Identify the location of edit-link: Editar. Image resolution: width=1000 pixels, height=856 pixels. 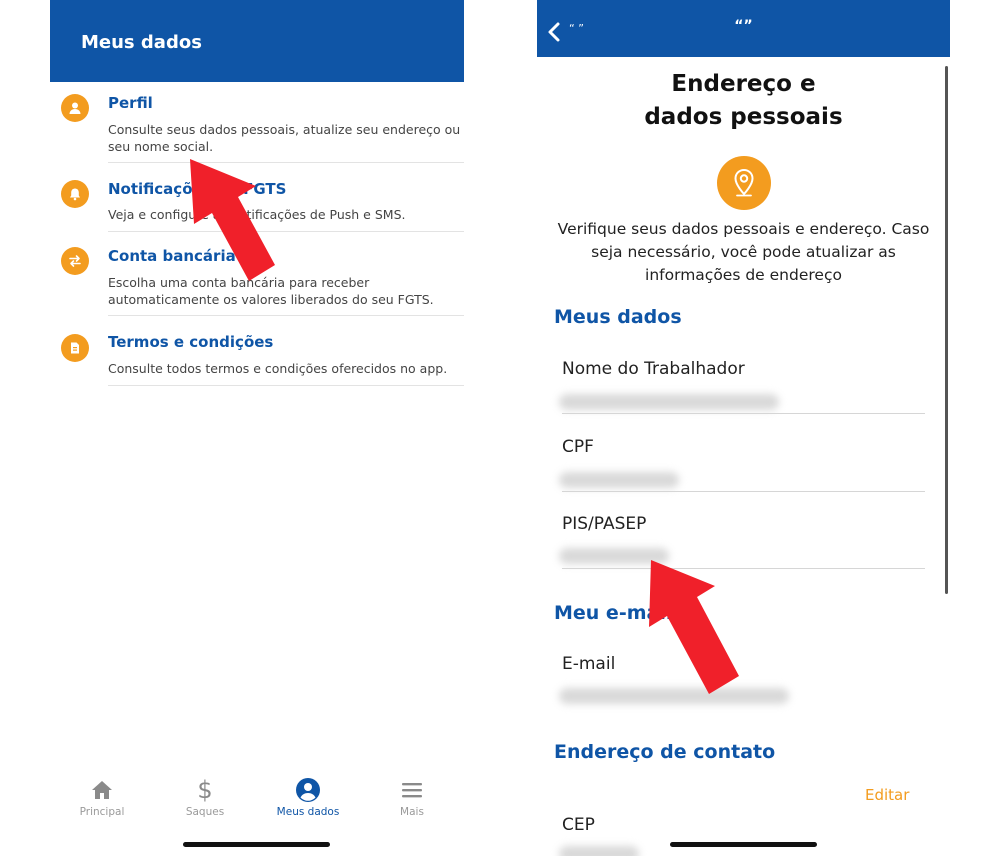
(887, 795).